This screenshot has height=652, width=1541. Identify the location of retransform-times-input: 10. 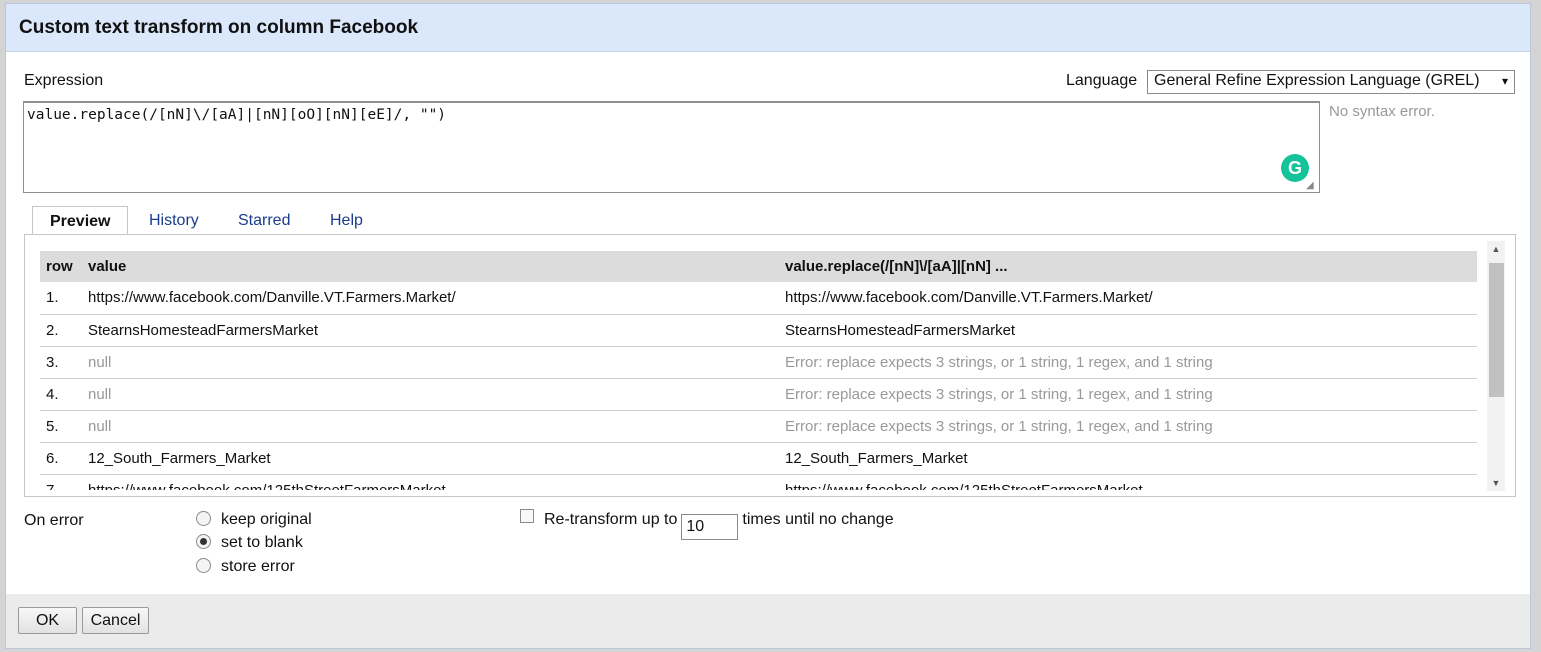
(710, 527).